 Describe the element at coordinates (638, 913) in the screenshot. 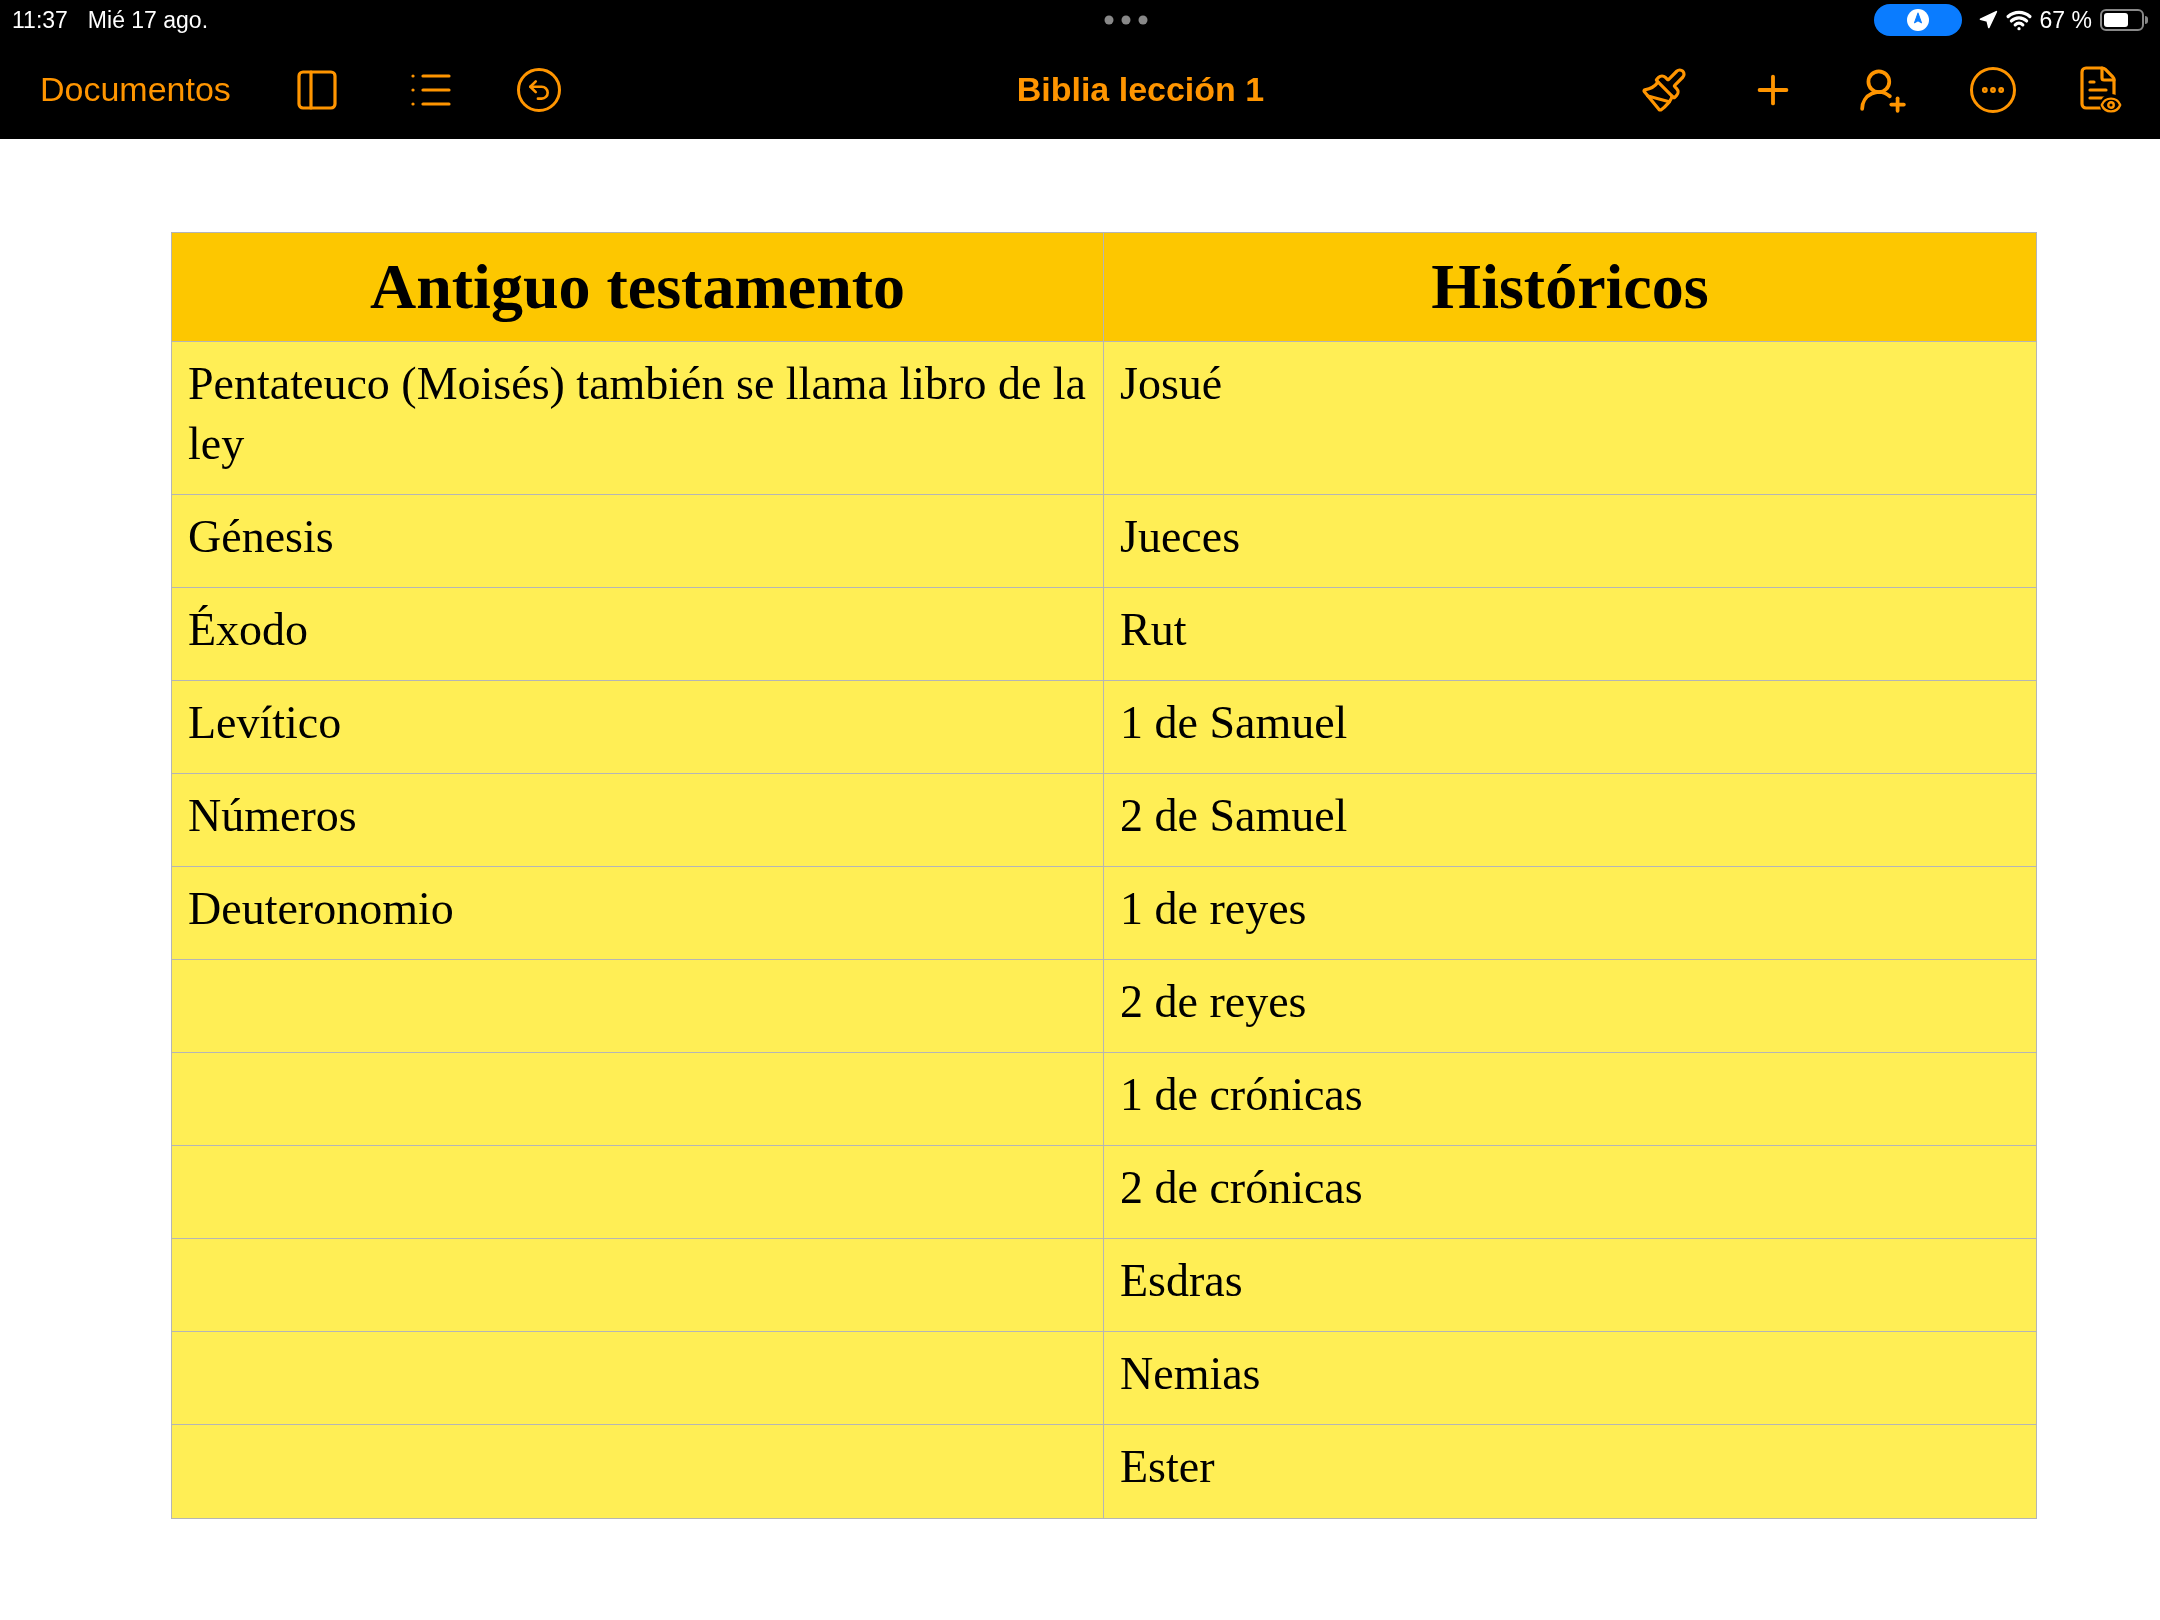

I see `table-cell: Deuteronomio` at that location.